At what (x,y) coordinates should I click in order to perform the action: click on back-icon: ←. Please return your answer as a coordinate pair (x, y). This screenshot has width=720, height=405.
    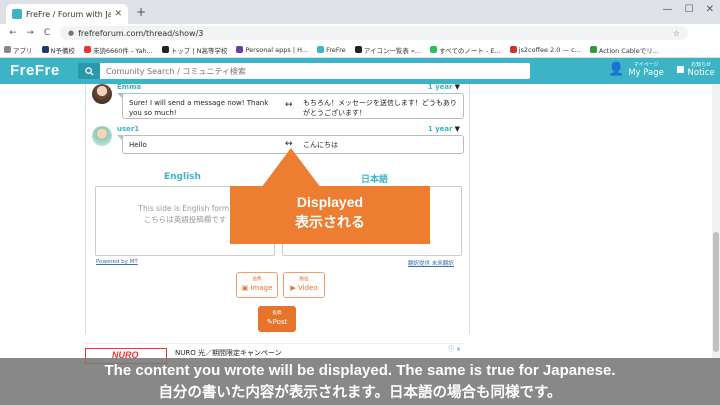
    Looking at the image, I should click on (13, 33).